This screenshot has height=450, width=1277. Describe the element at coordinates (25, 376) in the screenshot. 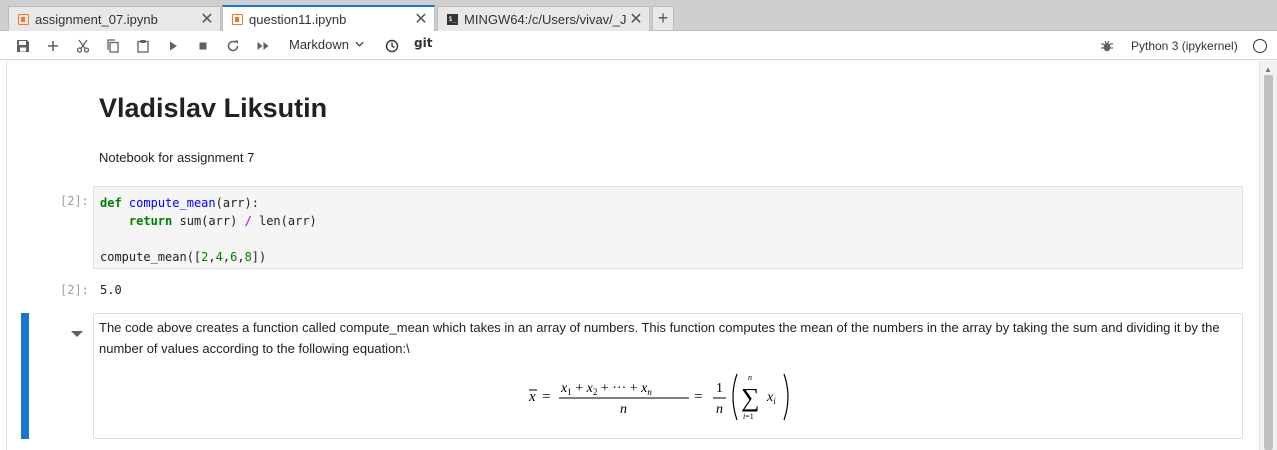

I see `active-cell-indicator` at that location.